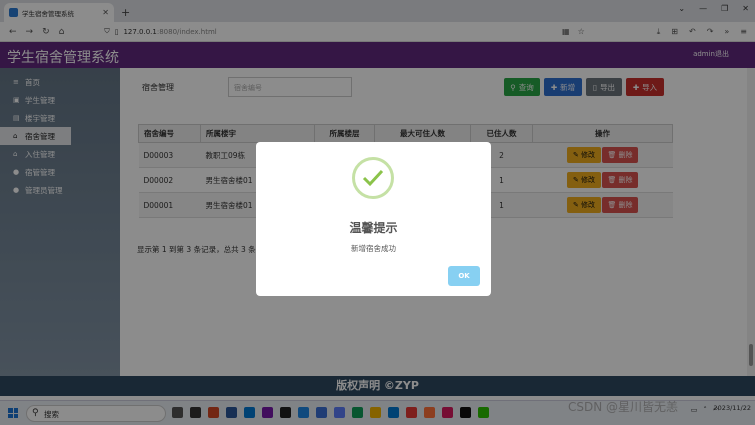 The height and width of the screenshot is (425, 755). Describe the element at coordinates (373, 228) in the screenshot. I see `dialog-title: 温馨提示` at that location.